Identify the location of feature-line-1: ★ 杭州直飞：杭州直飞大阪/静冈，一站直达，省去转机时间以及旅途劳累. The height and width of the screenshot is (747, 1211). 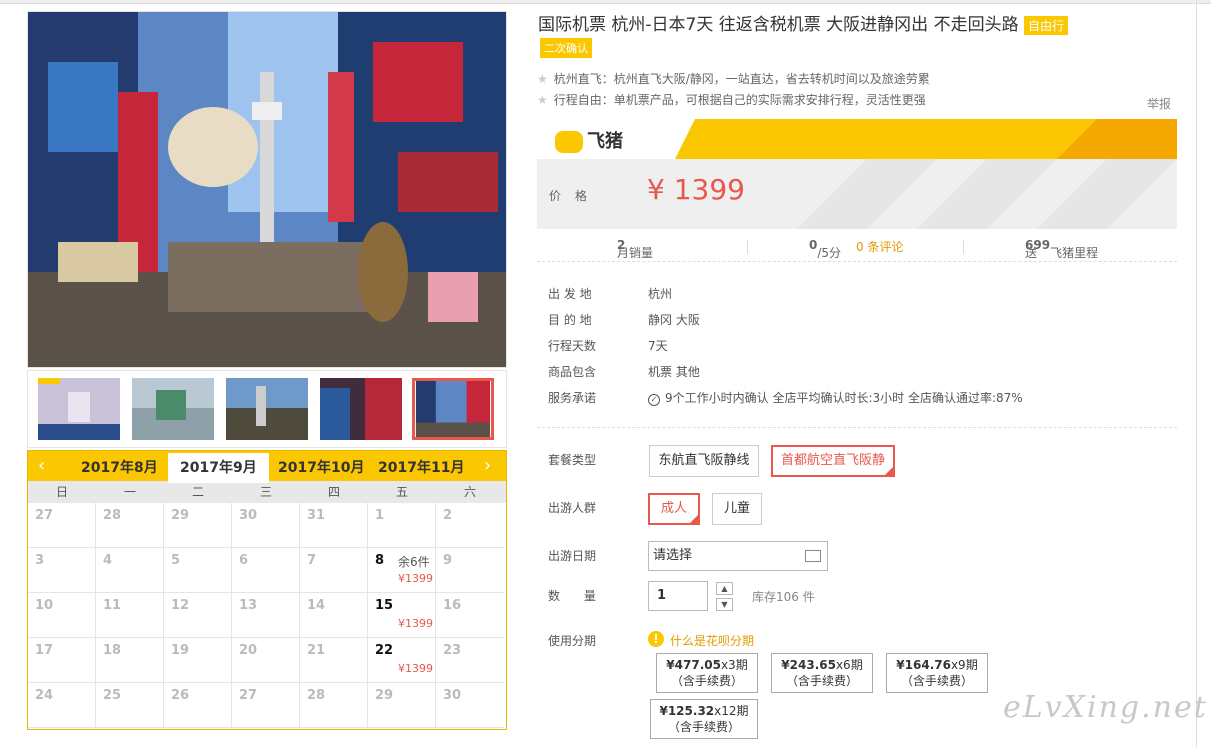
(733, 78).